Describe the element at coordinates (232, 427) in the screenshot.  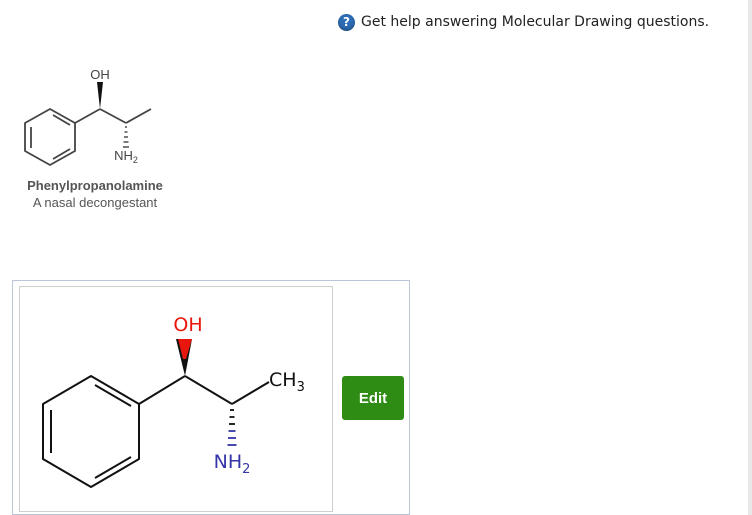
I see `hash-bond-nh2` at that location.